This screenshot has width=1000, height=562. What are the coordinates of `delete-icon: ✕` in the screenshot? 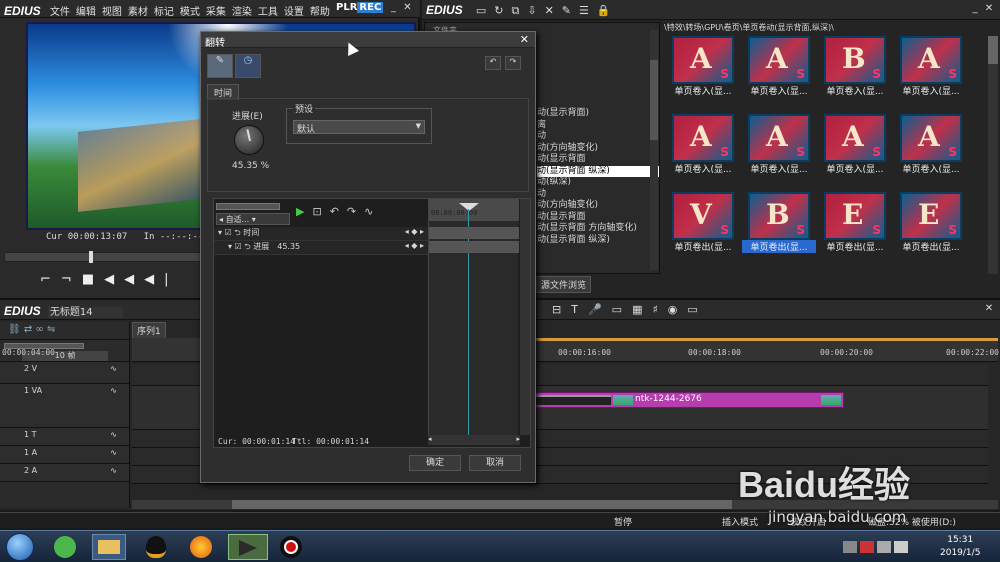 It's located at (553, 10).